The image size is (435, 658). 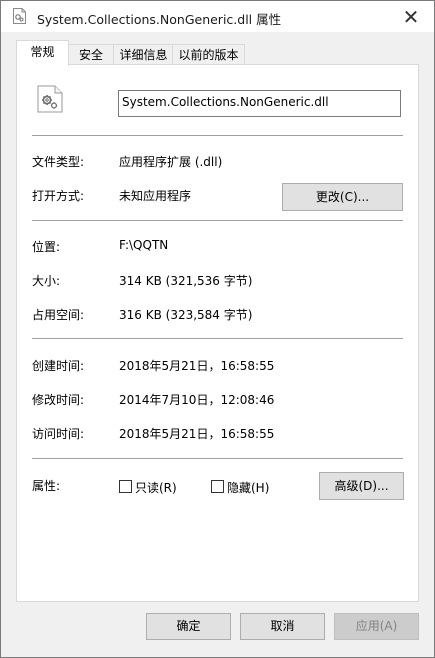 What do you see at coordinates (58, 366) in the screenshot?
I see `created-label: 创建时间:` at bounding box center [58, 366].